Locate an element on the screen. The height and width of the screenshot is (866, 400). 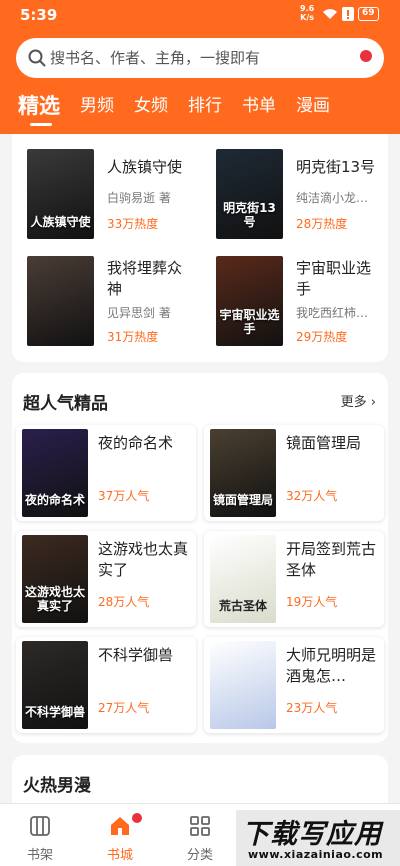
network-speed-value: 9.6 is located at coordinates (307, 8).